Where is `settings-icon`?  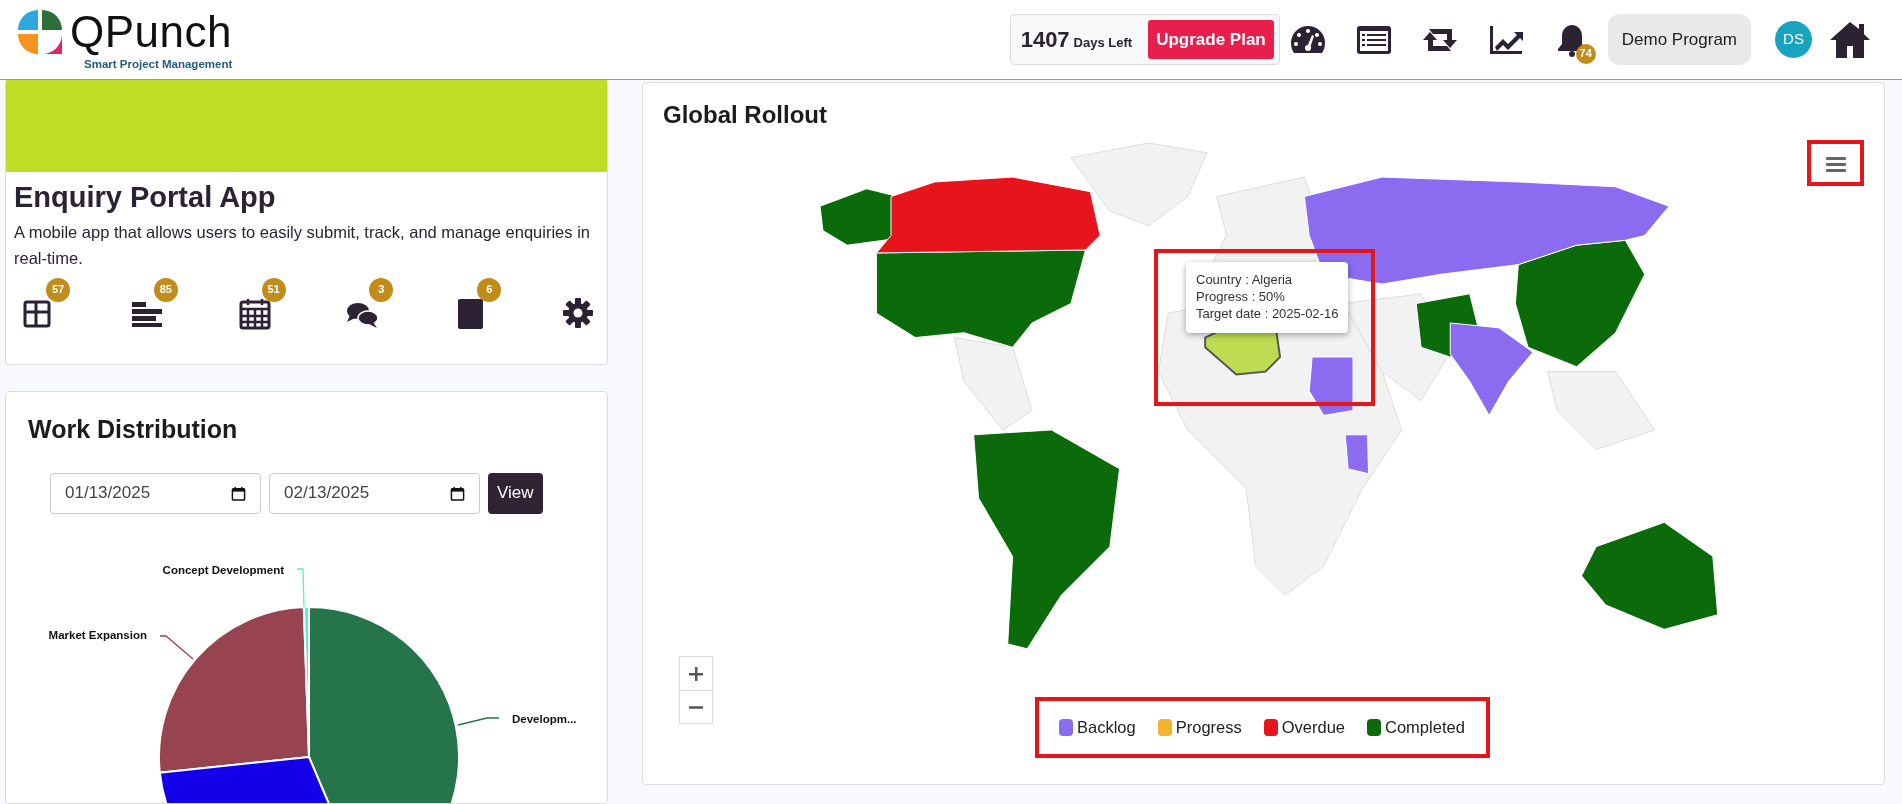
settings-icon is located at coordinates (578, 312).